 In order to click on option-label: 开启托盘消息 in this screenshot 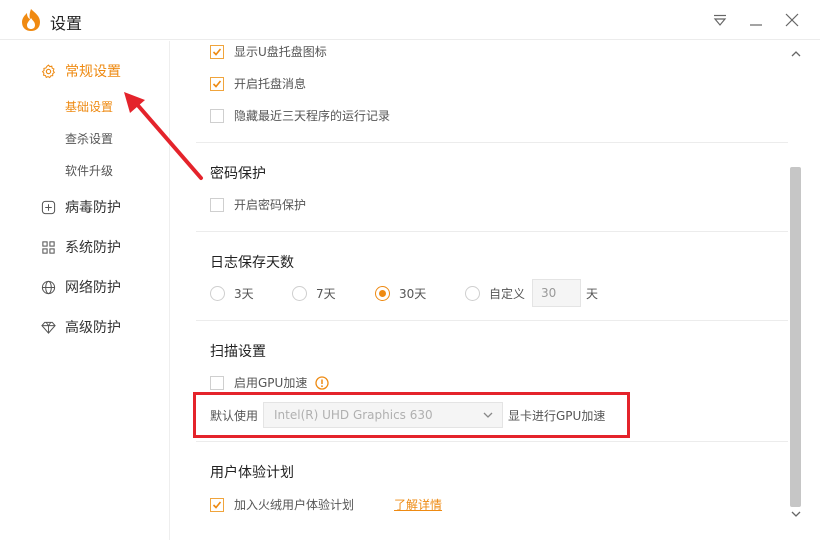, I will do `click(270, 84)`.